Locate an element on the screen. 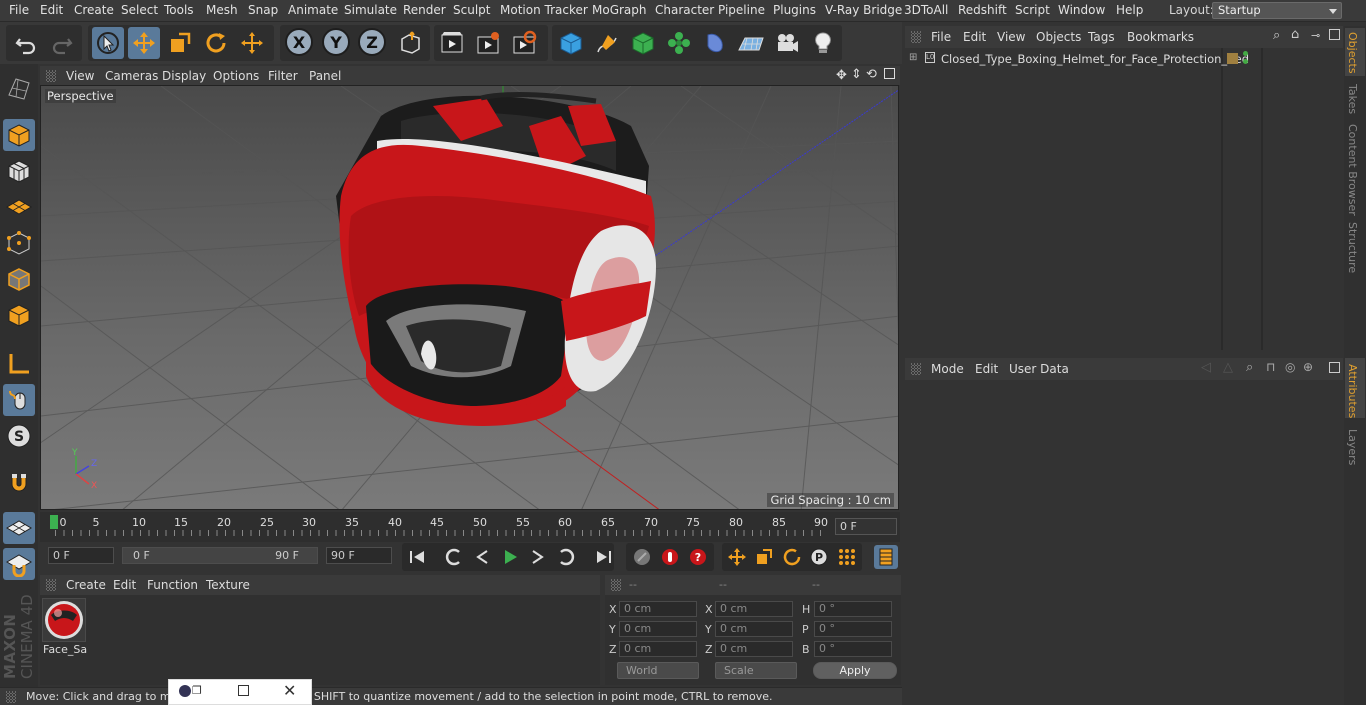  menu-mograph: MoGraph is located at coordinates (619, 10).